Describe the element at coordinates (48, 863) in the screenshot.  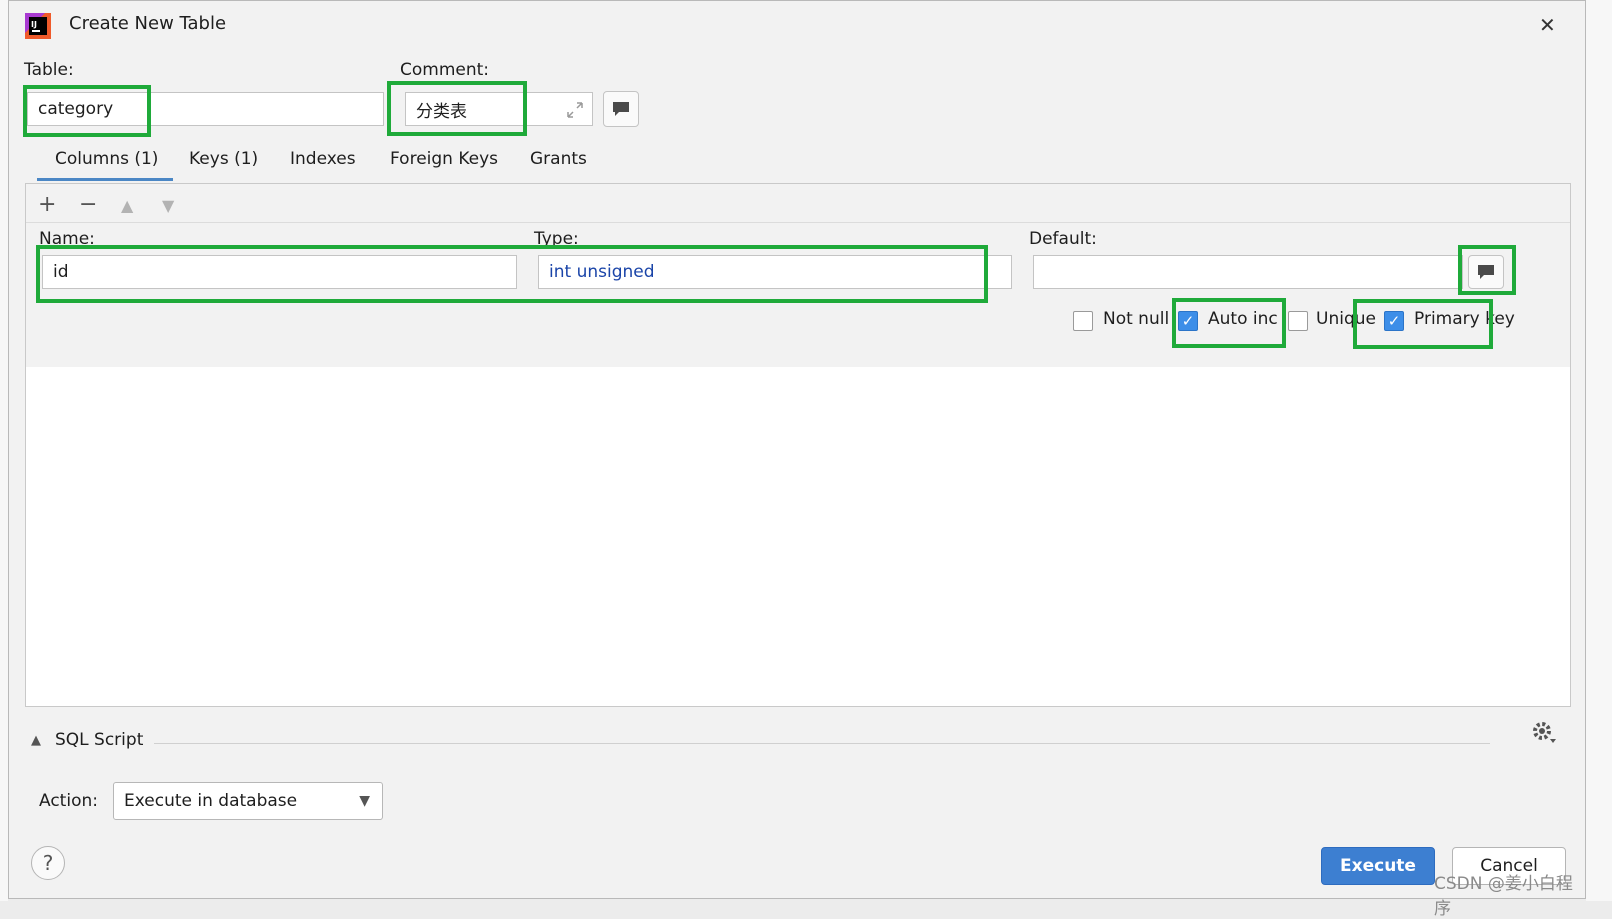
I see `help-button: ?` at that location.